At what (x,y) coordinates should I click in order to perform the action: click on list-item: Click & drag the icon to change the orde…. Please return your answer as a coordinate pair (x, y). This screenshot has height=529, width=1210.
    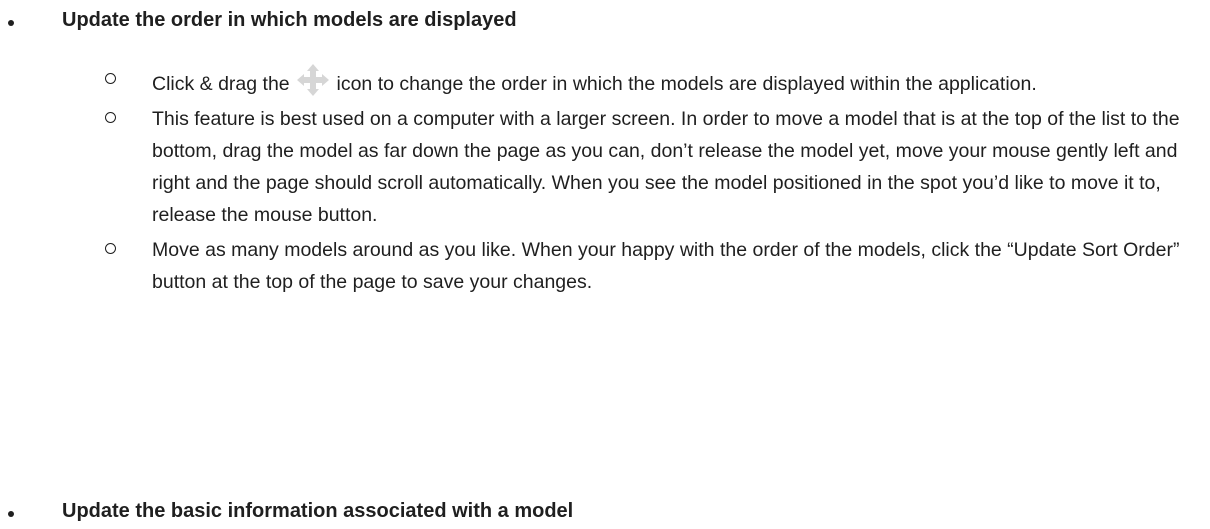
    Looking at the image, I should click on (605, 82).